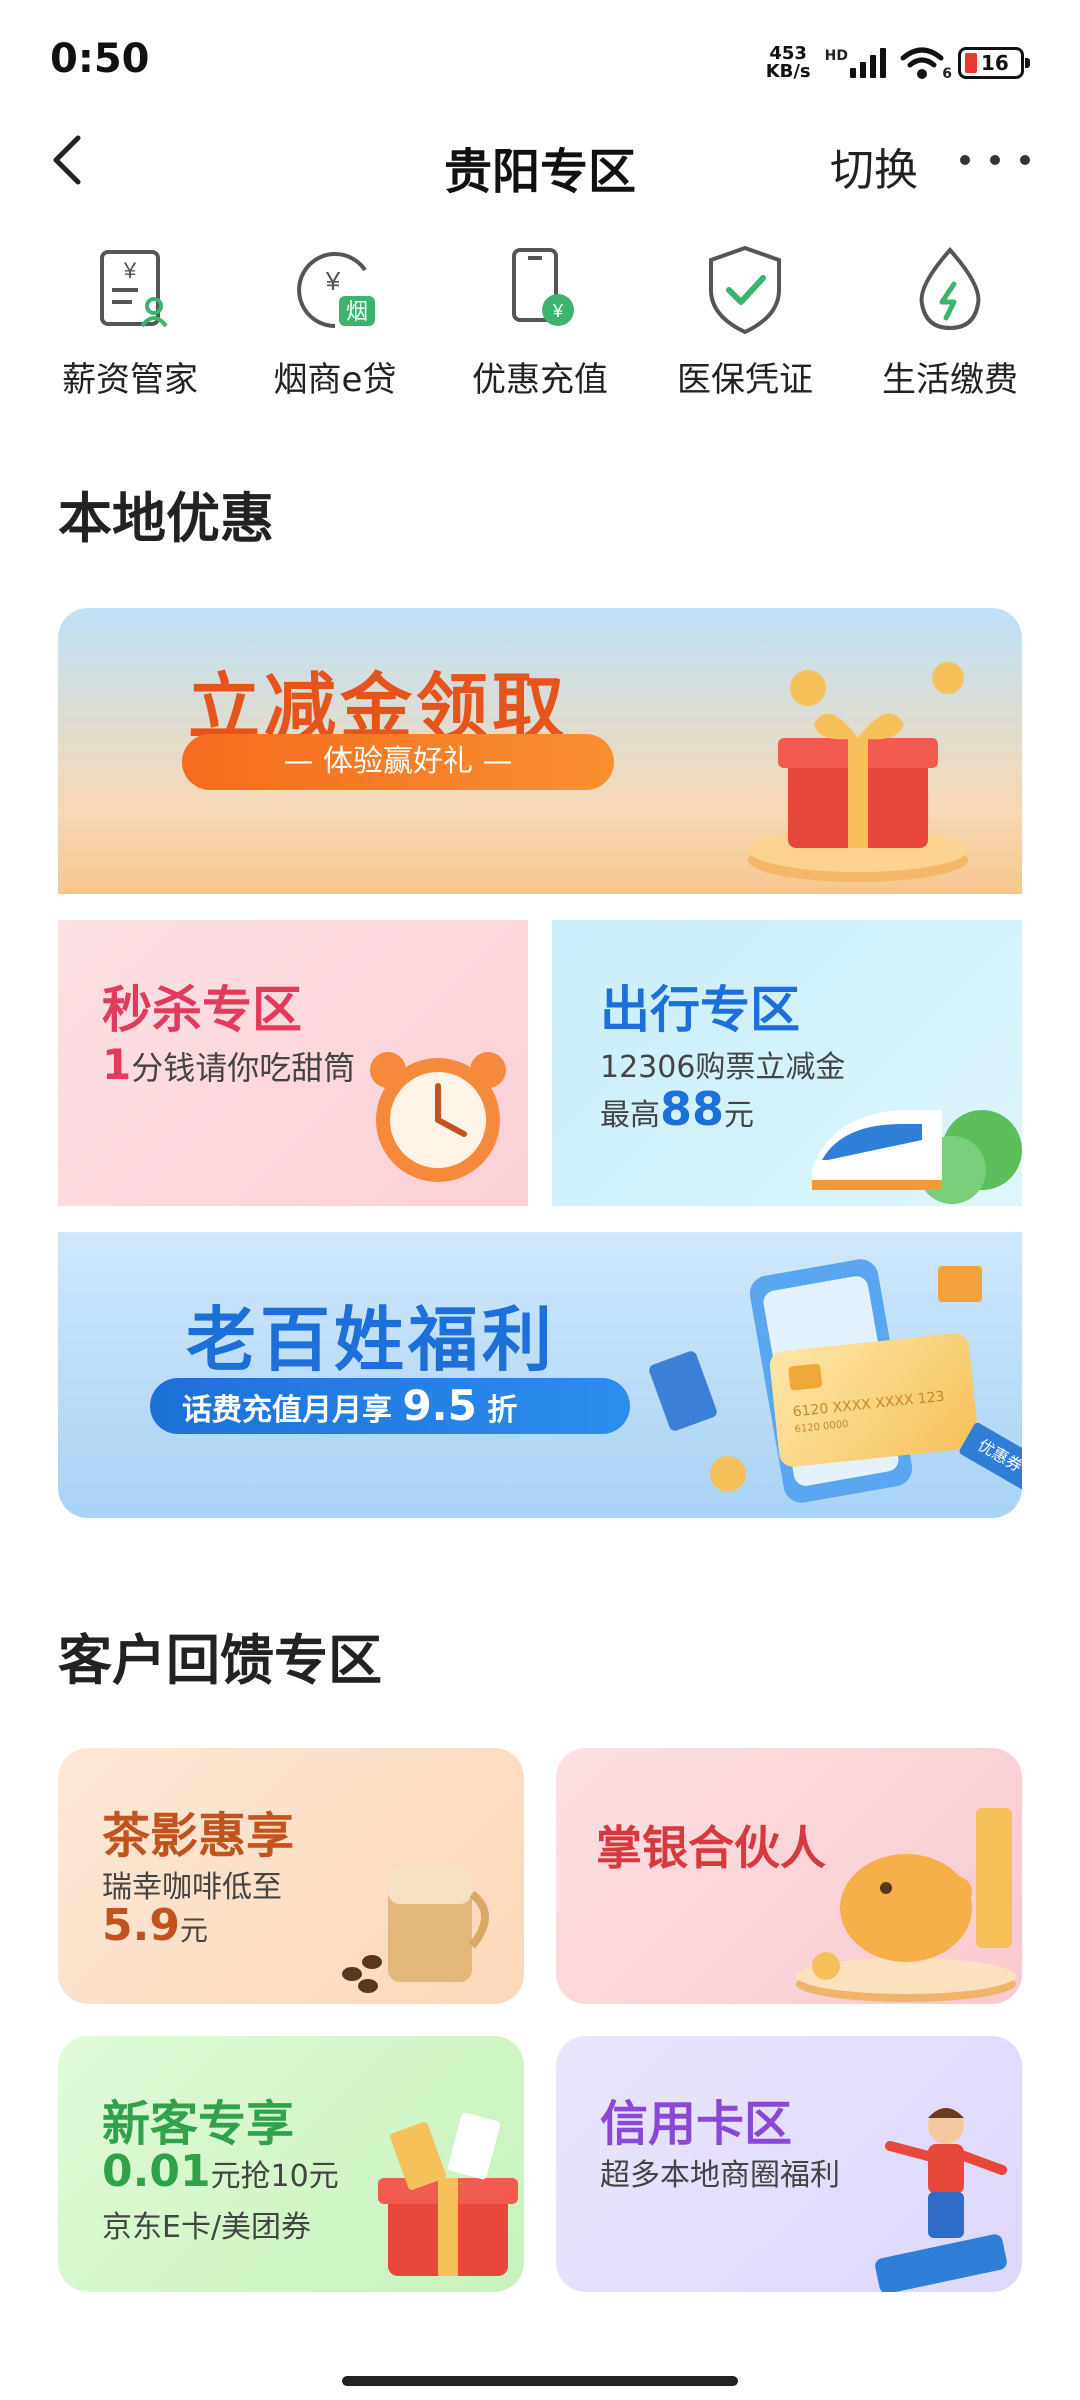 The image size is (1080, 2400). What do you see at coordinates (540, 60) in the screenshot?
I see `status-bar: 0:50 453 KB/s HD 6 16` at bounding box center [540, 60].